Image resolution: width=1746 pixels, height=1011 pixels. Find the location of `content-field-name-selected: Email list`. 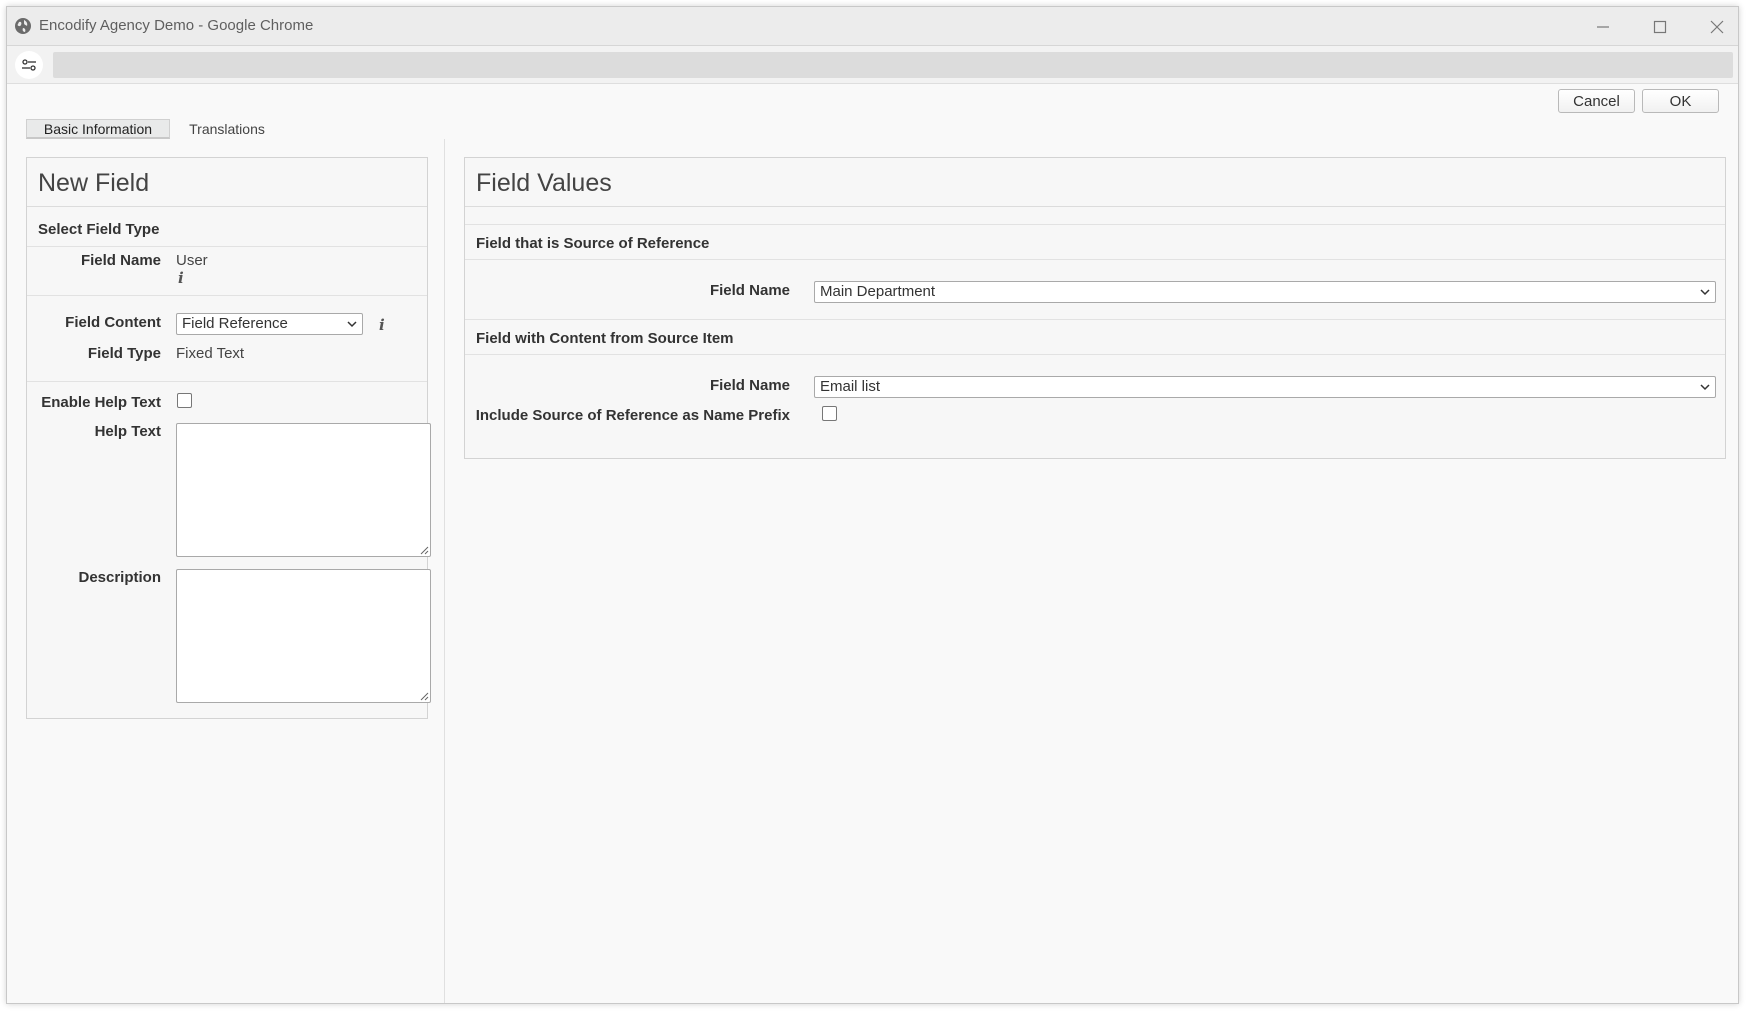

content-field-name-selected: Email list is located at coordinates (850, 386).